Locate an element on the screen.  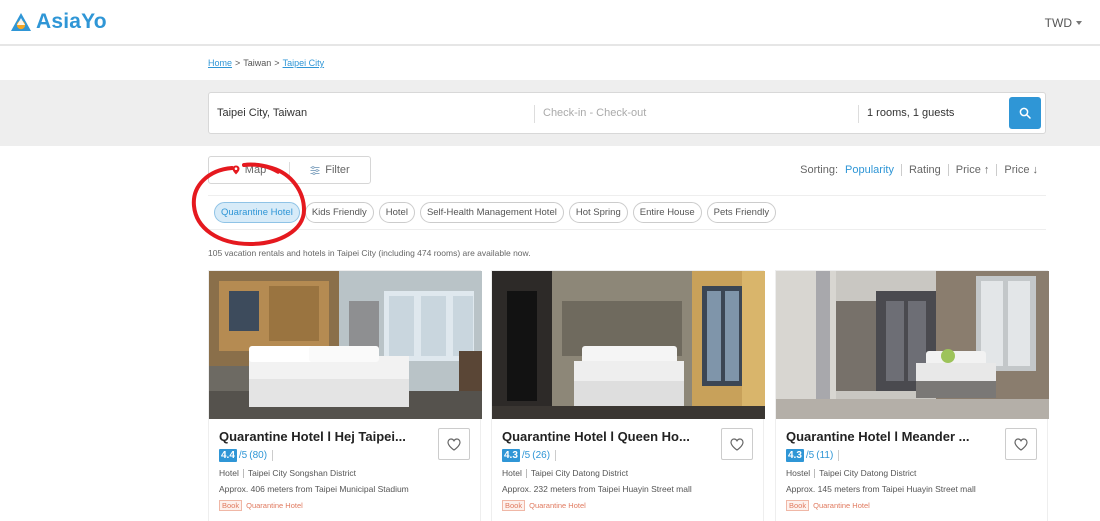
hotel-meta: Hostel Taipei City Datong District is located at coordinates (913, 473).